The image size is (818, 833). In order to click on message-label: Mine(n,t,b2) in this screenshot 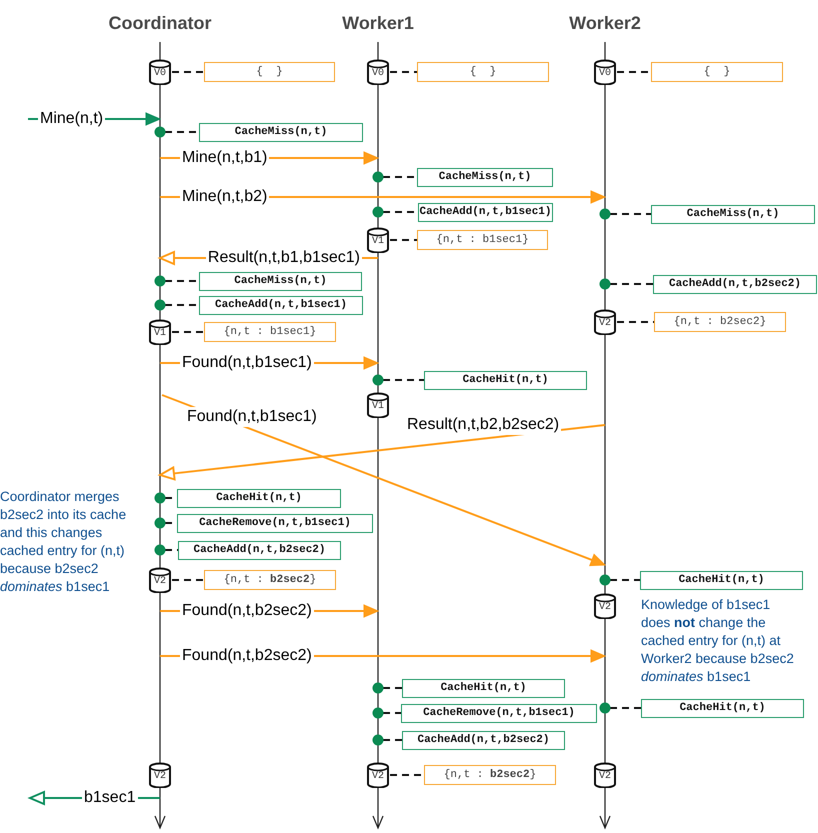, I will do `click(225, 197)`.